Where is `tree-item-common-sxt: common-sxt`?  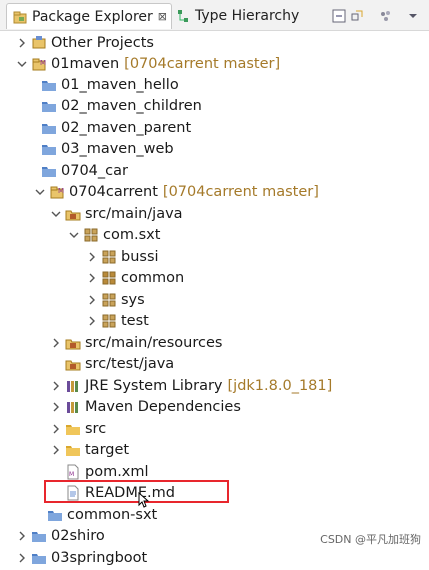
tree-item-common-sxt: common-sxt is located at coordinates (214, 514).